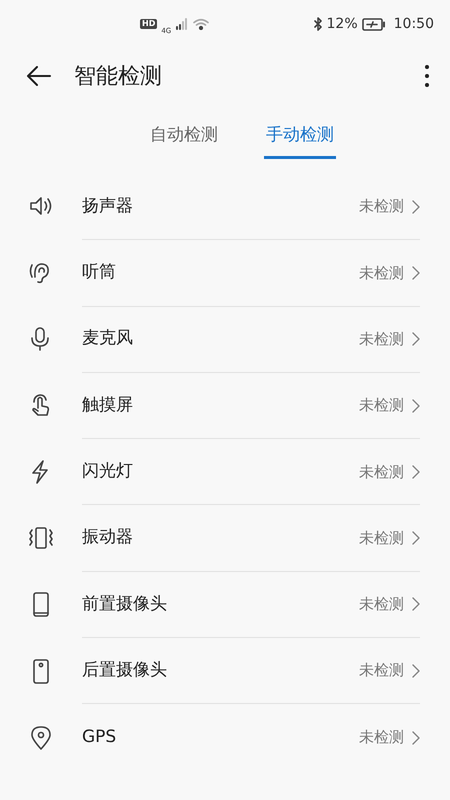 This screenshot has width=450, height=800. Describe the element at coordinates (300, 139) in the screenshot. I see `tab: 手动检测` at that location.